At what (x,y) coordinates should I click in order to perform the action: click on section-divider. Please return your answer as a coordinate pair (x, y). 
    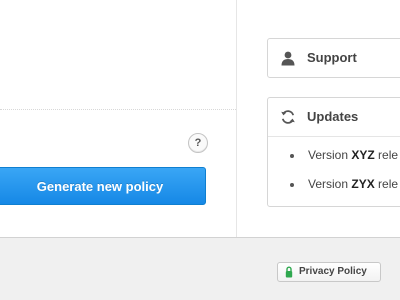
    Looking at the image, I should click on (118, 109).